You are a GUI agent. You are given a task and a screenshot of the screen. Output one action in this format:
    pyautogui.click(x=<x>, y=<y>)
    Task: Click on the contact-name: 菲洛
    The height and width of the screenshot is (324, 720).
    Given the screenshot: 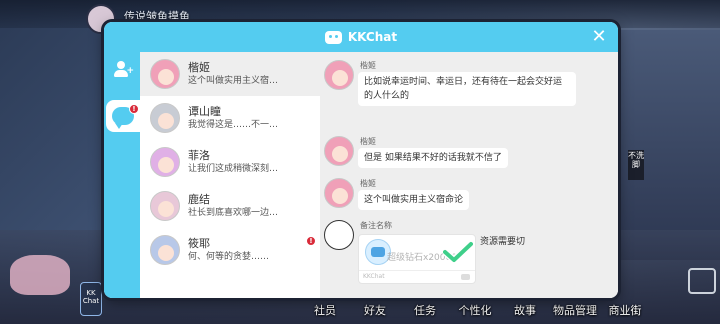 What is the action you would take?
    pyautogui.click(x=199, y=155)
    